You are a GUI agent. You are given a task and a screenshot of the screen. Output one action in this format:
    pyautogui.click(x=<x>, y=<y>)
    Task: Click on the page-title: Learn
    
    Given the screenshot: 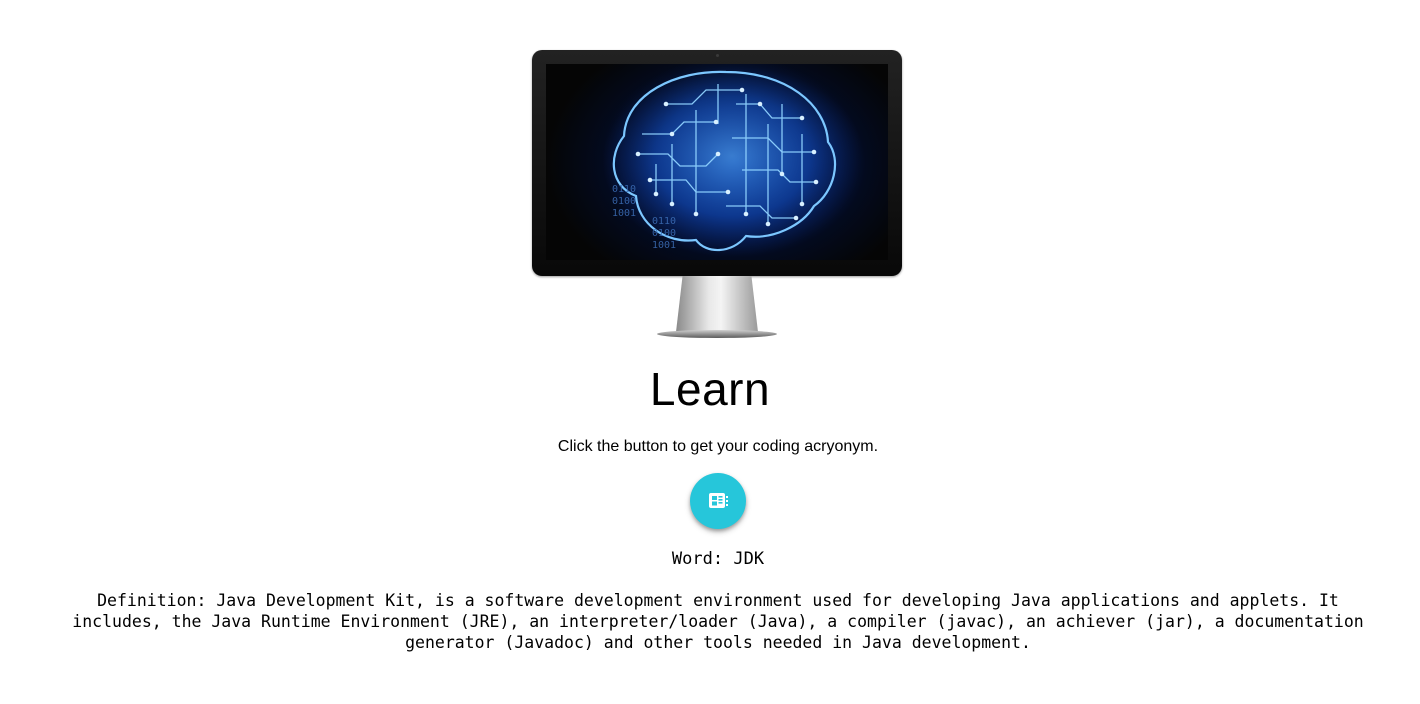 What is the action you would take?
    pyautogui.click(x=710, y=389)
    